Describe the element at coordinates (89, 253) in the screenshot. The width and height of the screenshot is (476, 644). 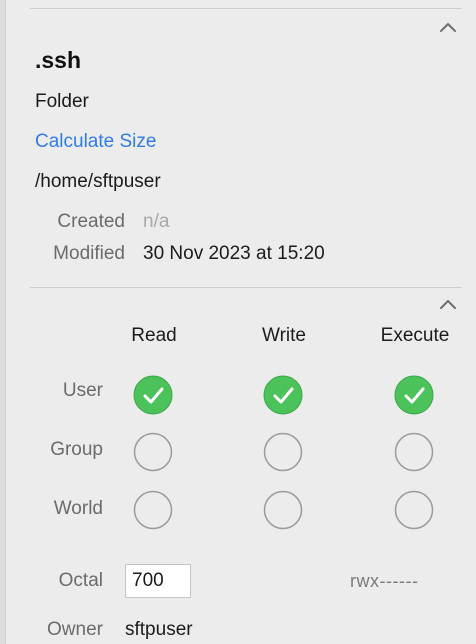
I see `modified-label: Modified` at that location.